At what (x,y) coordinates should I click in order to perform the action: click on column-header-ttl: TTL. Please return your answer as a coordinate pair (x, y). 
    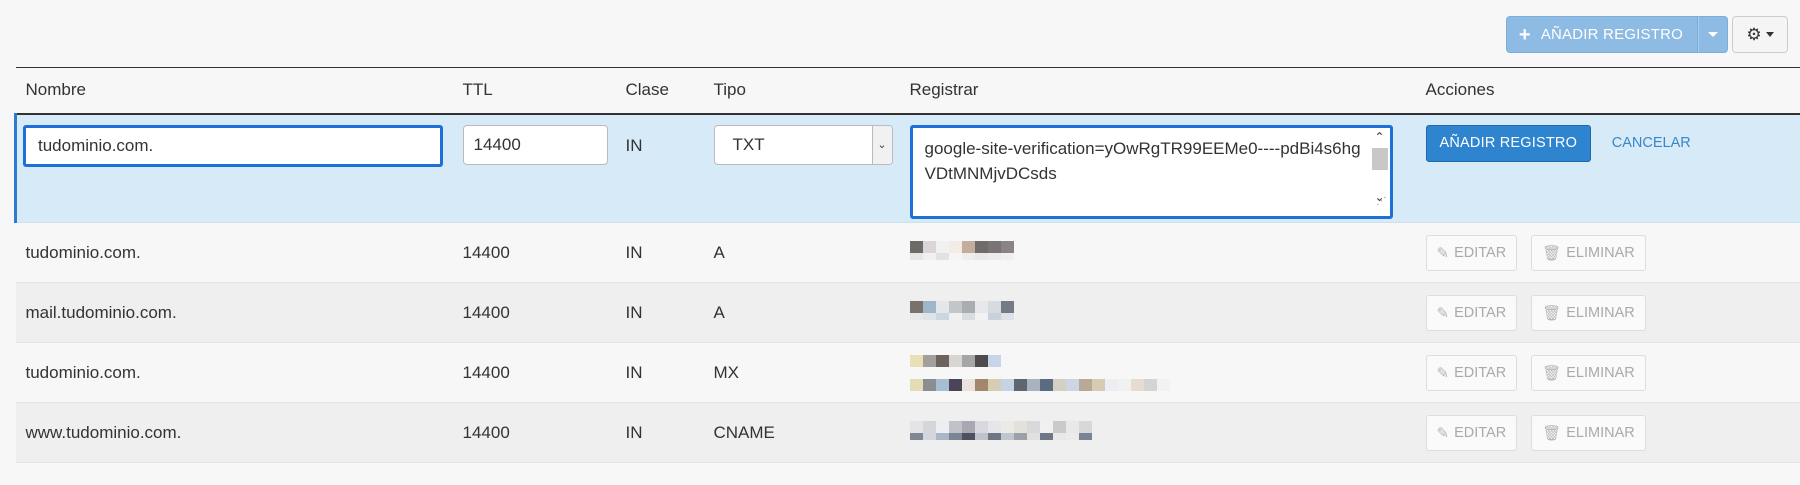
    Looking at the image, I should click on (534, 91).